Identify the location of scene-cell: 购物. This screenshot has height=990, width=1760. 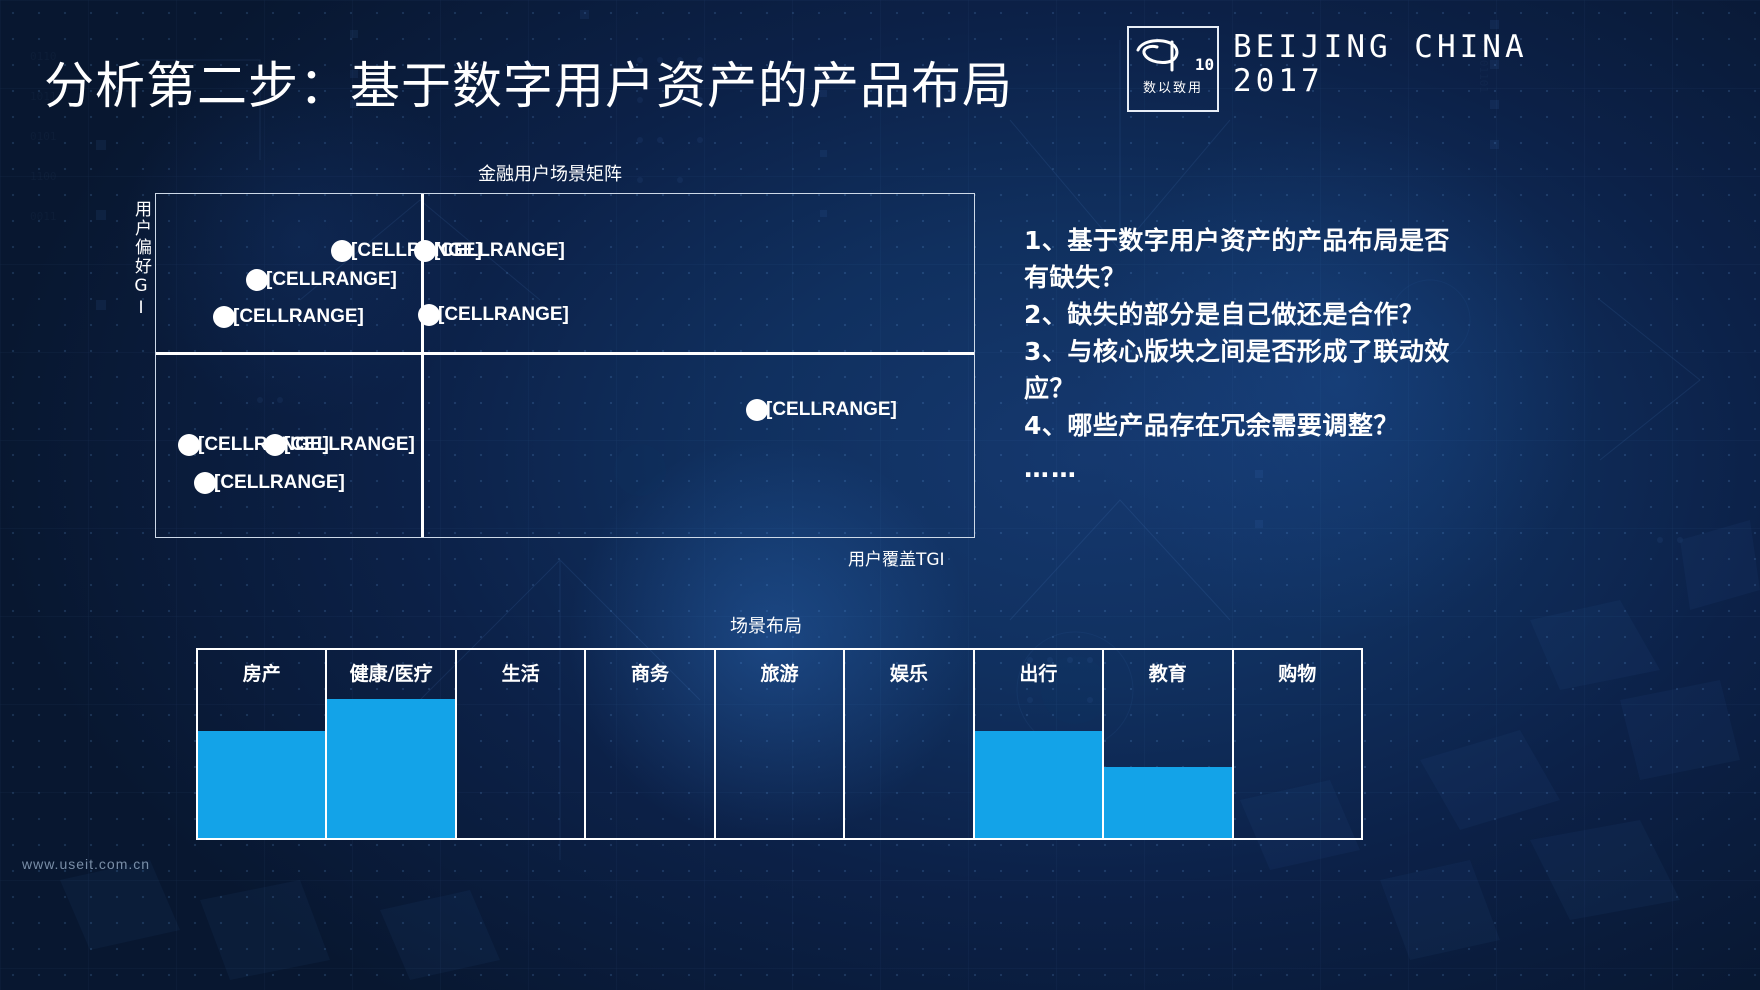
(1297, 744).